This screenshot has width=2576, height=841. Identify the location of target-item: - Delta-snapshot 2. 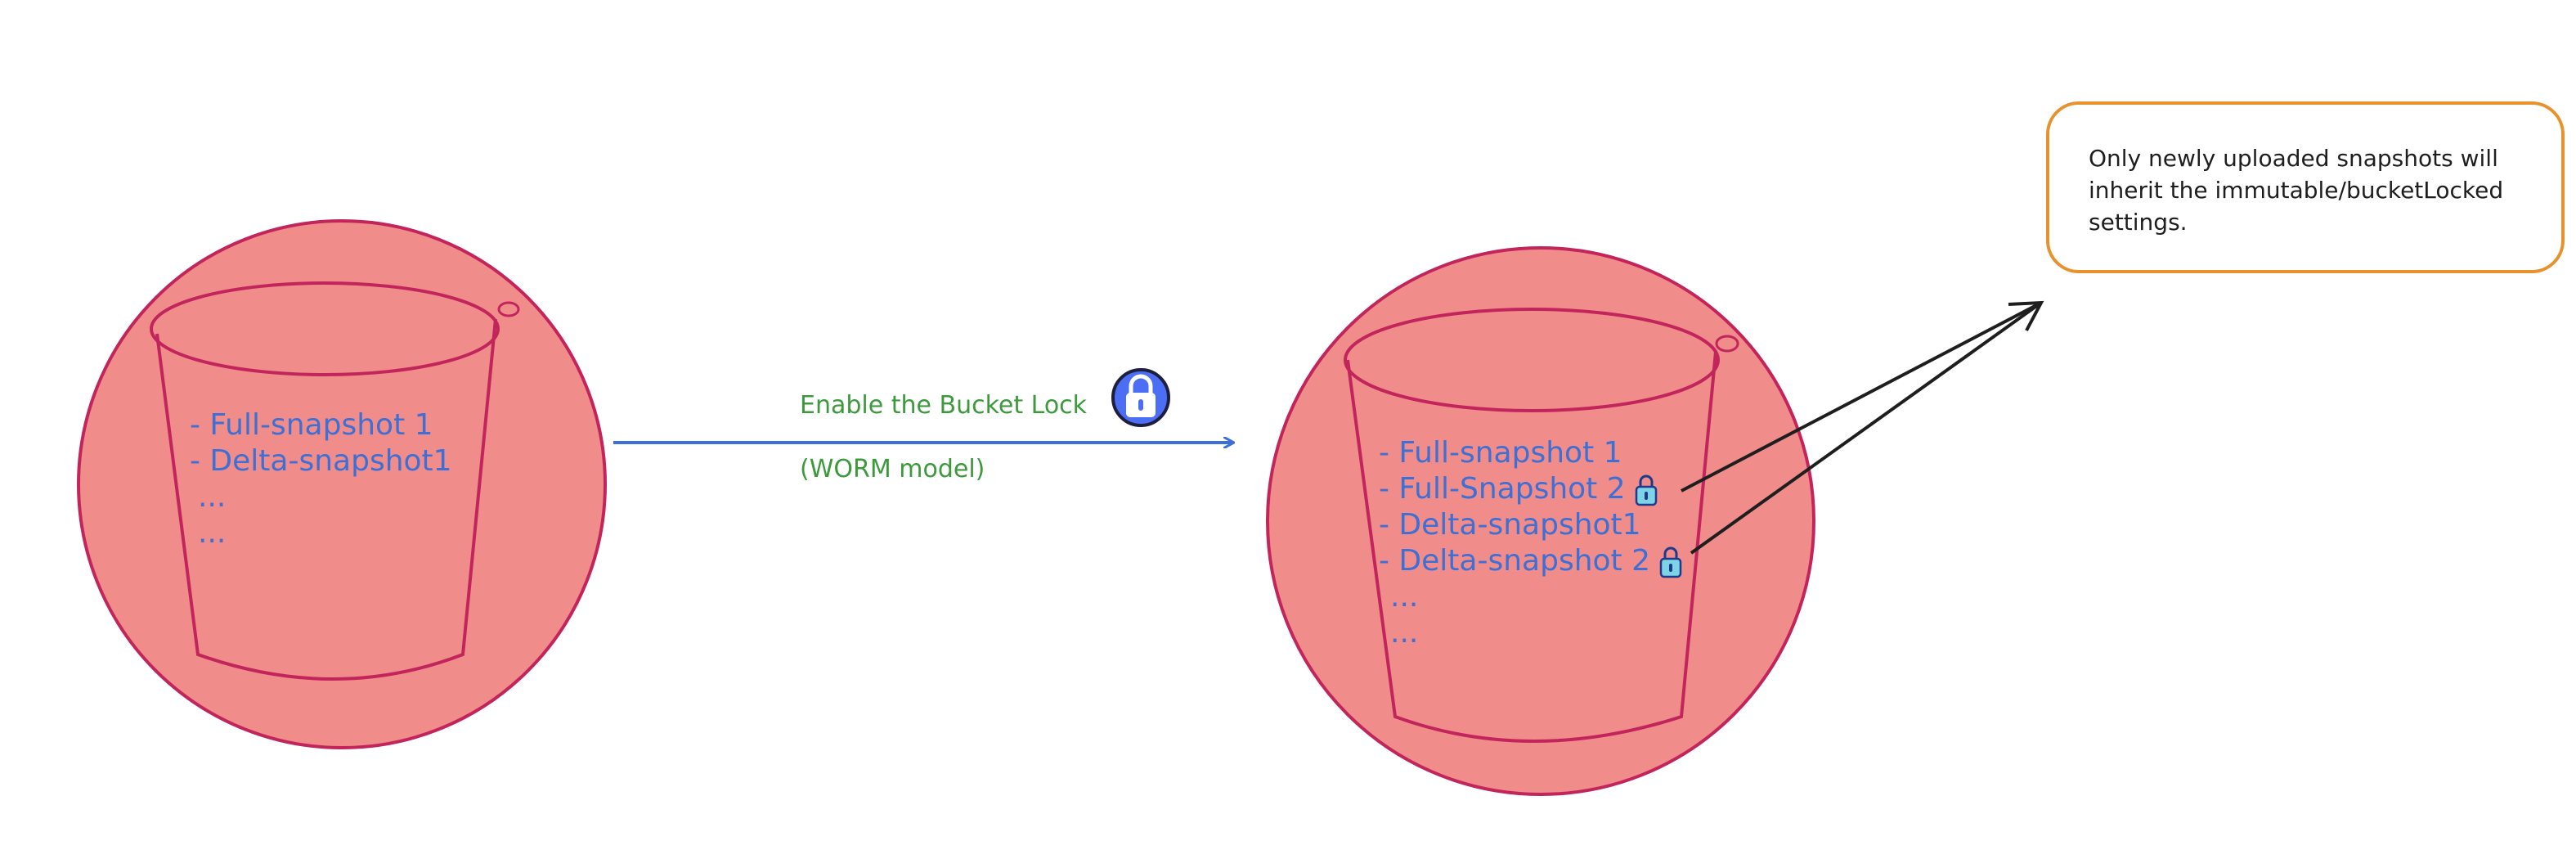
(1531, 561).